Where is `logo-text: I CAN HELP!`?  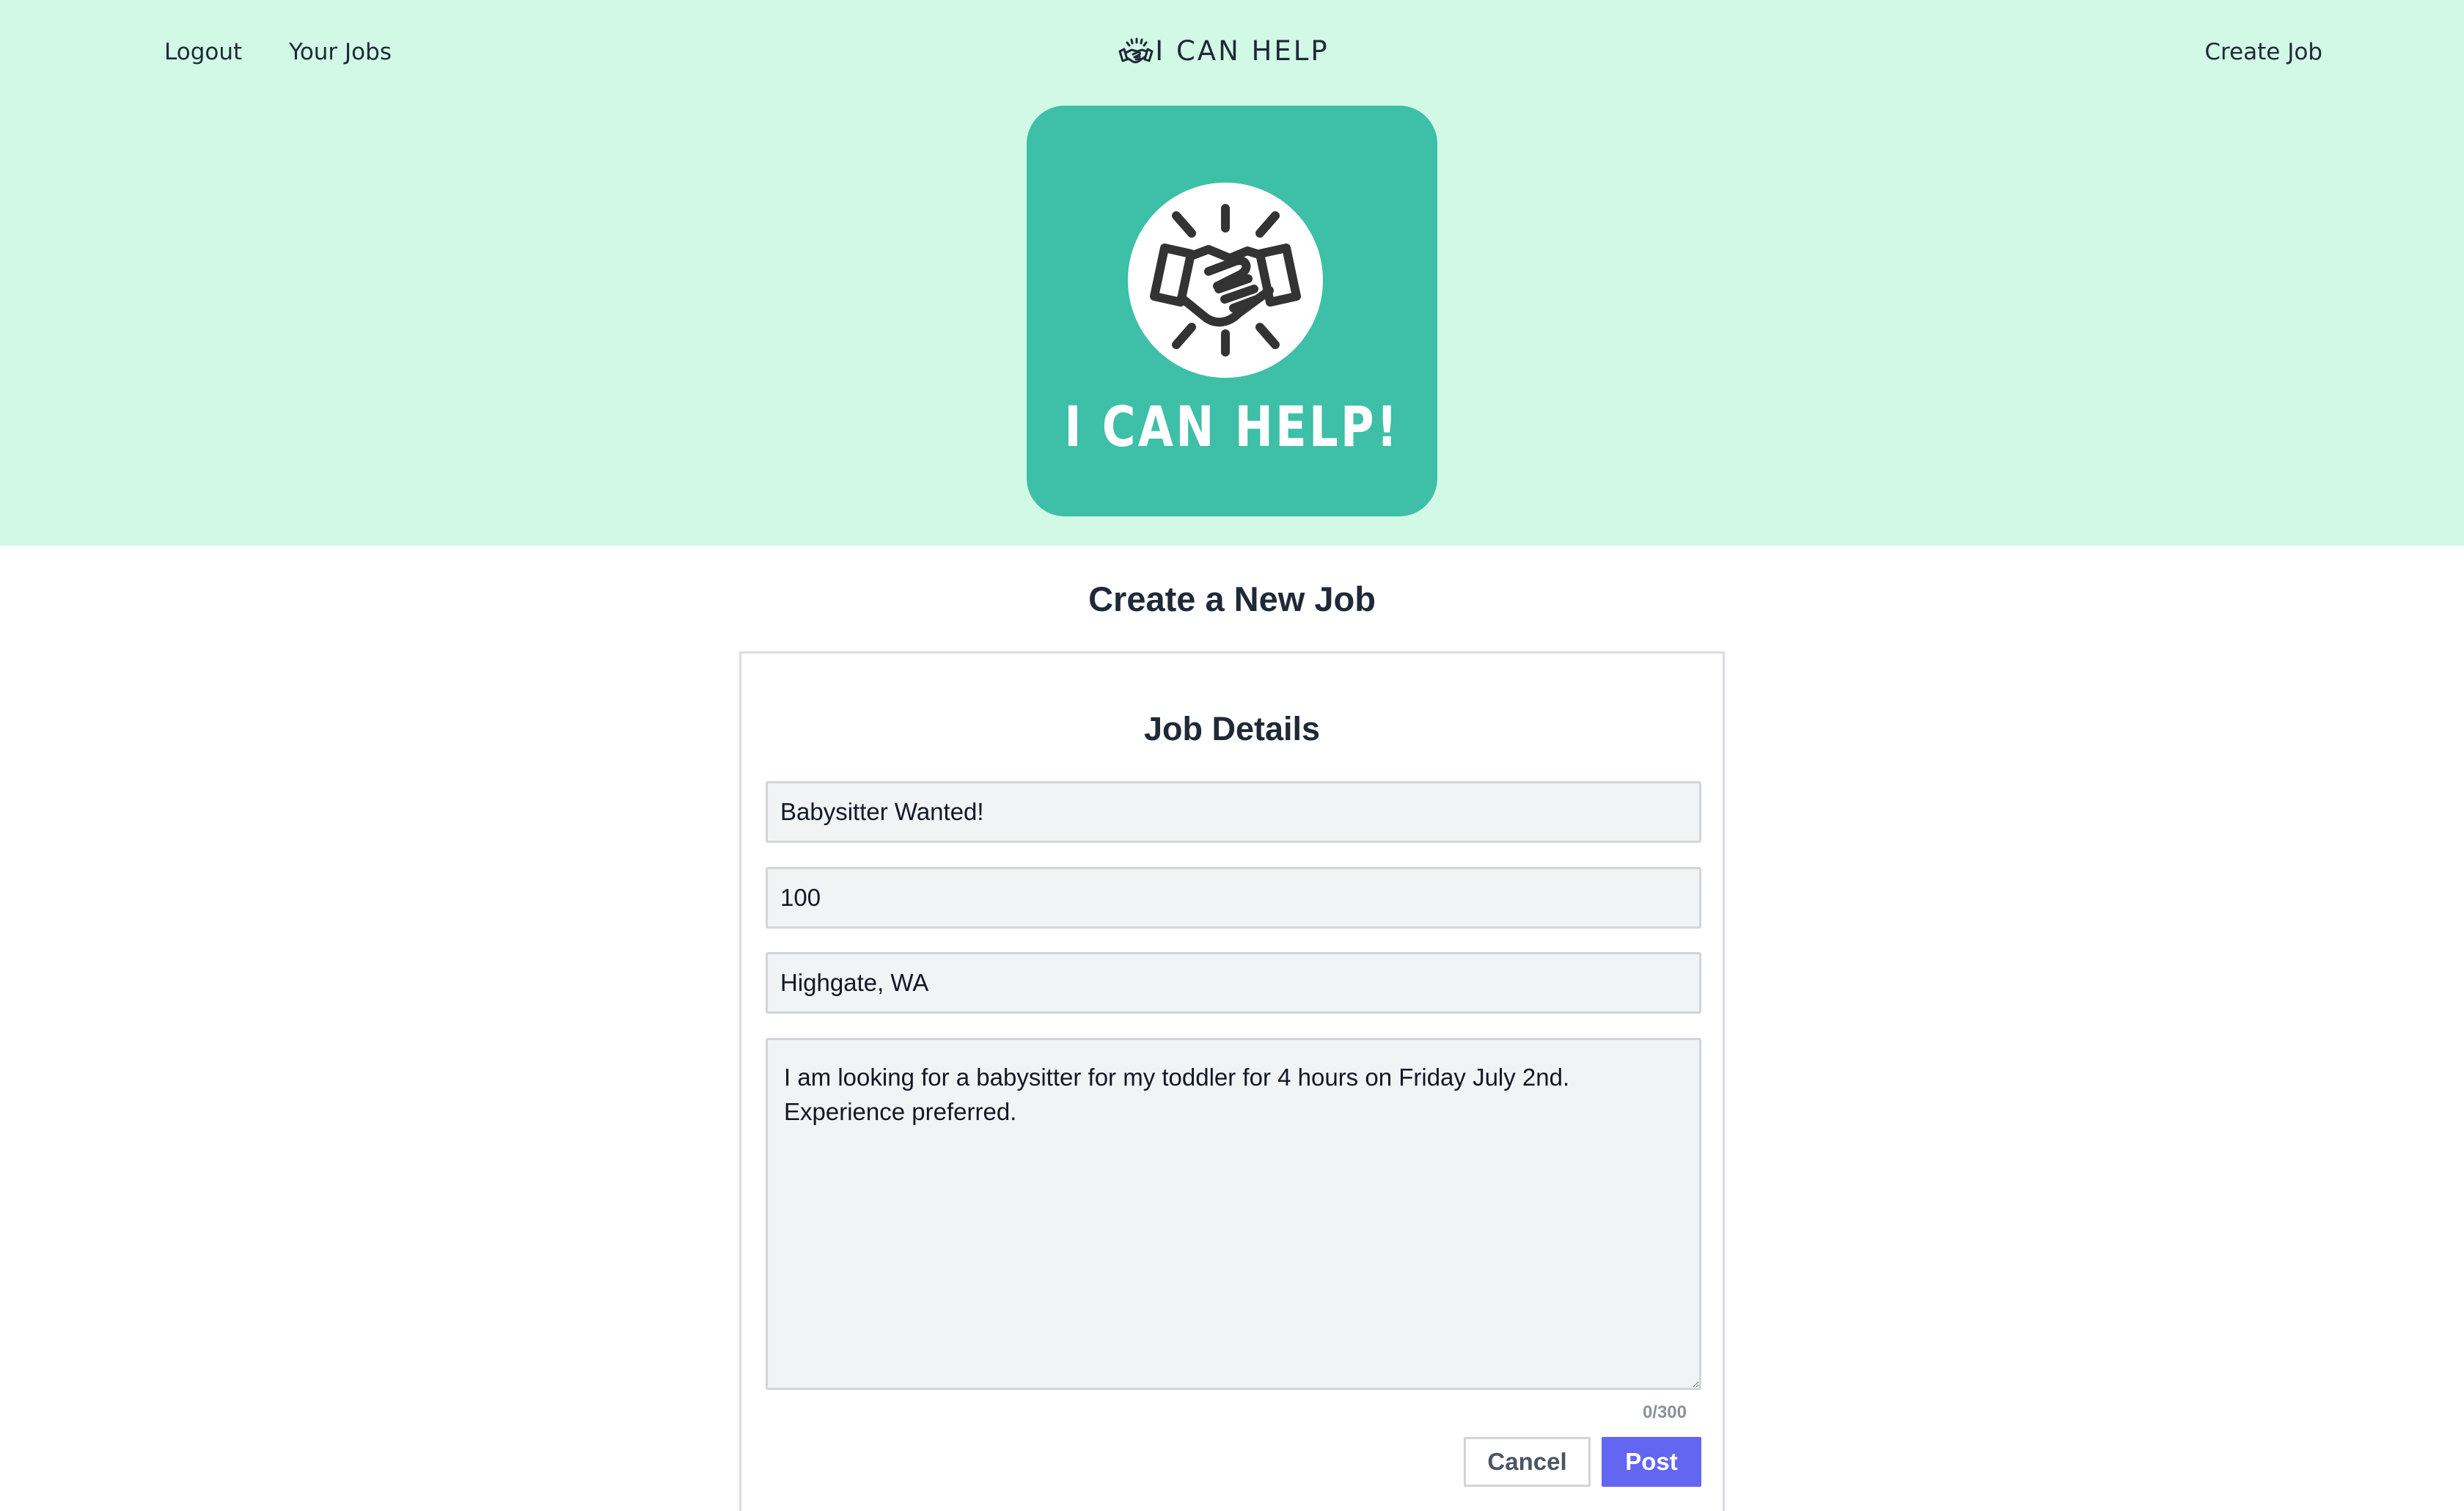
logo-text: I CAN HELP! is located at coordinates (1232, 427).